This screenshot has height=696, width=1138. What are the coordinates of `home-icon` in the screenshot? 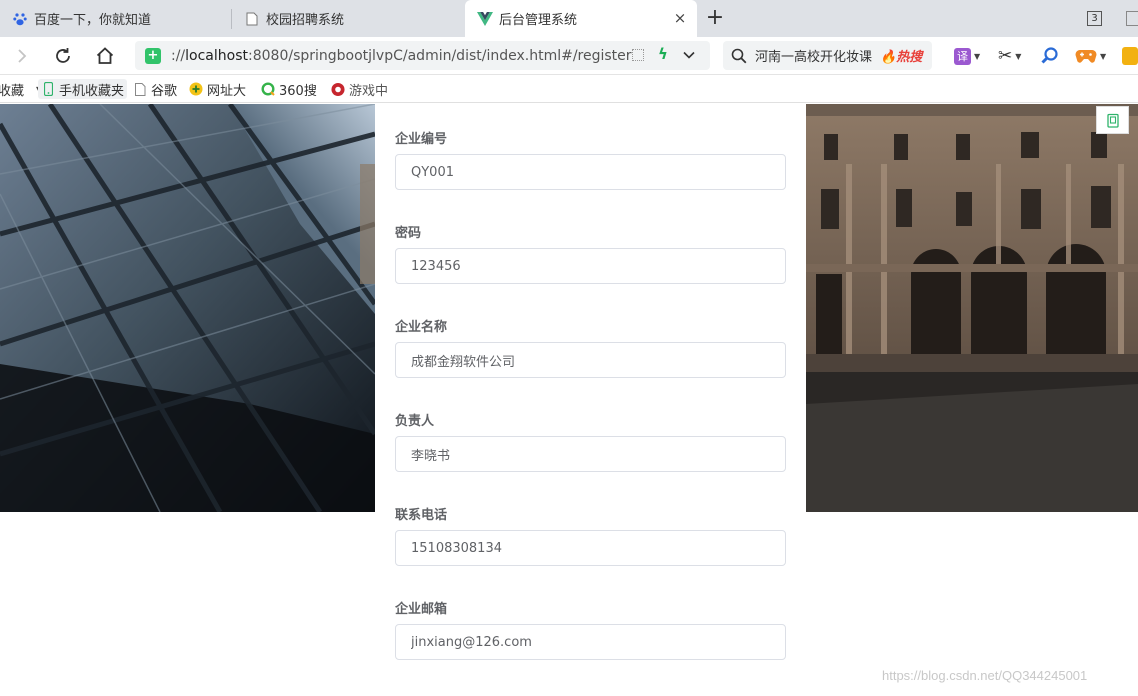 It's located at (105, 55).